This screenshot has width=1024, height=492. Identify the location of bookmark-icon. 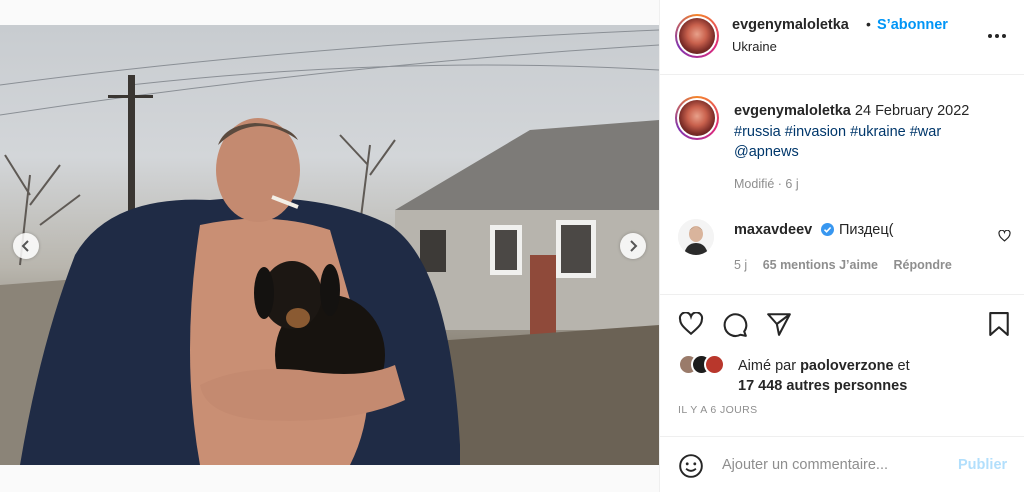
(999, 324).